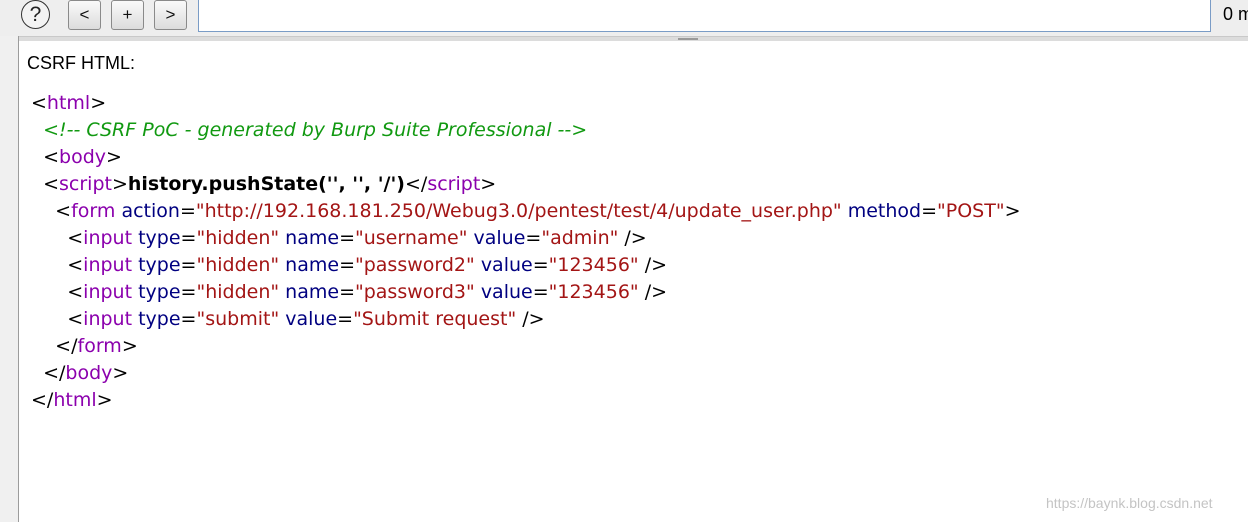 The image size is (1248, 522). I want to click on code-line: </form>, so click(526, 346).